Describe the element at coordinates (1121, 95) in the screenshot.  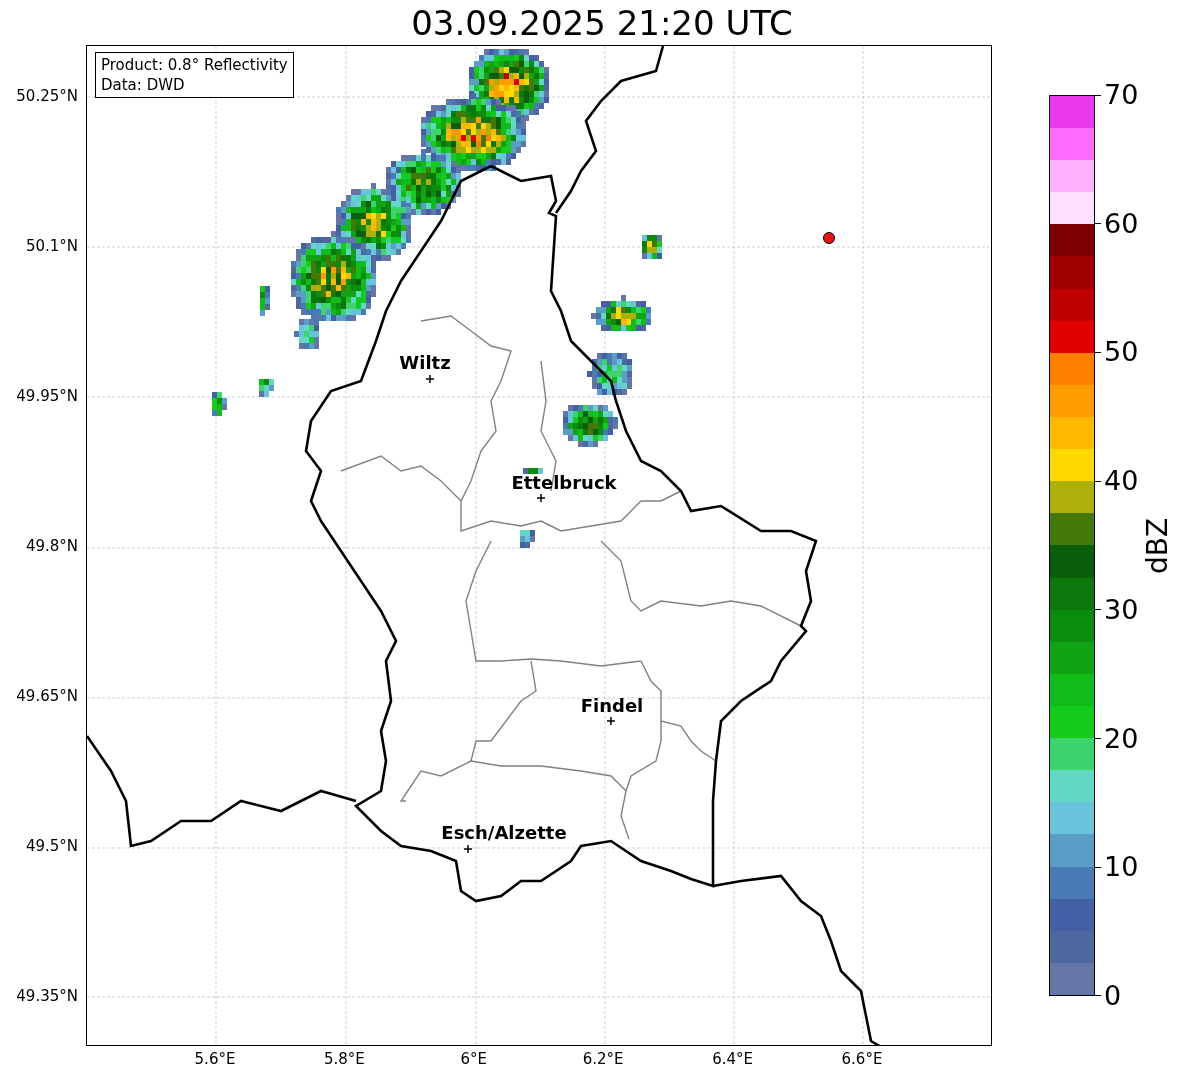
I see `colorbar-tick-label: 70` at that location.